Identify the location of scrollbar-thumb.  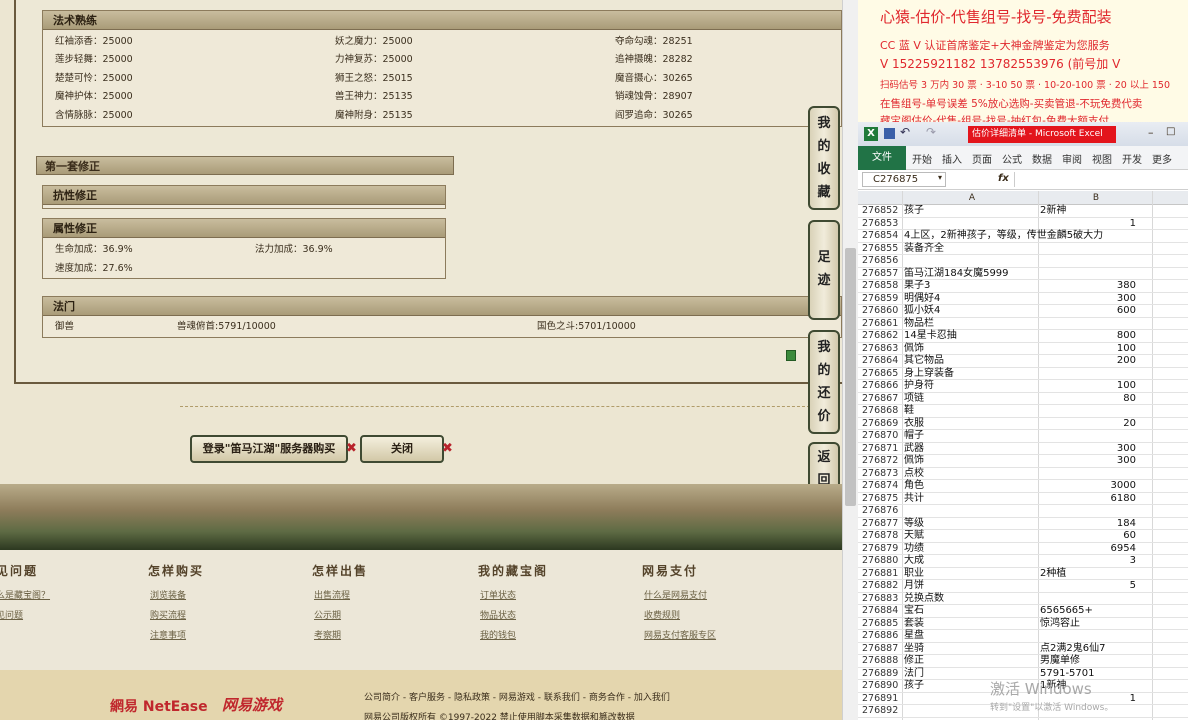
(850, 377).